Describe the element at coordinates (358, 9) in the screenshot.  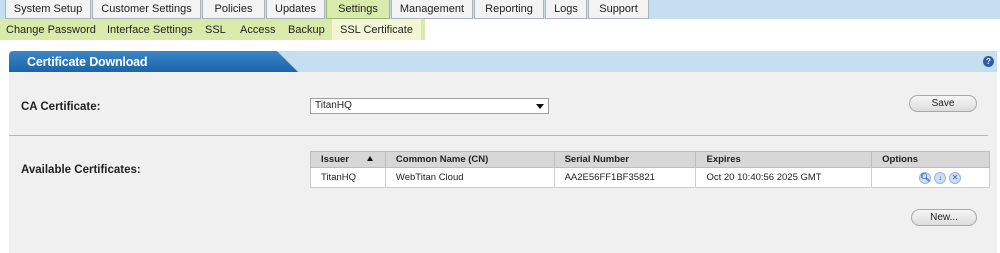
I see `tab-settings: Settings` at that location.